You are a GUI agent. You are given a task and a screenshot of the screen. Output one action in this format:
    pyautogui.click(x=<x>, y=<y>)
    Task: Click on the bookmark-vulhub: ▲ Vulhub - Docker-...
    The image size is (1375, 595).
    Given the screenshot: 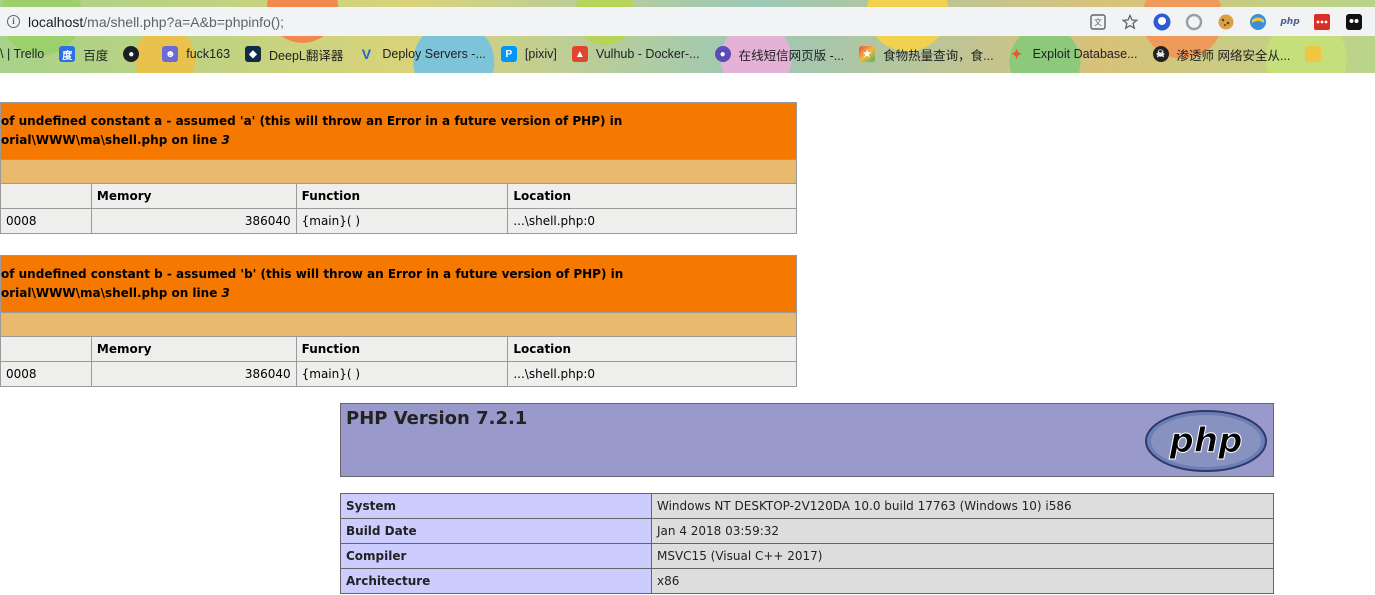 What is the action you would take?
    pyautogui.click(x=635, y=54)
    